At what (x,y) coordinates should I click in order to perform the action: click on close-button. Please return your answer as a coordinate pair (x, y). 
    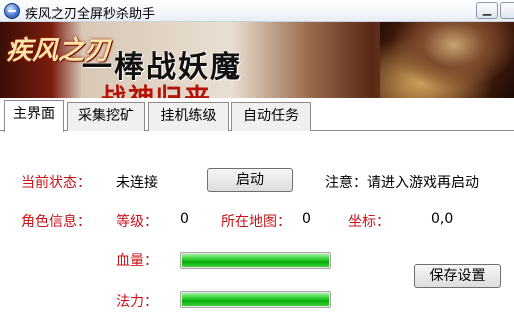
    Looking at the image, I should click on (507, 10).